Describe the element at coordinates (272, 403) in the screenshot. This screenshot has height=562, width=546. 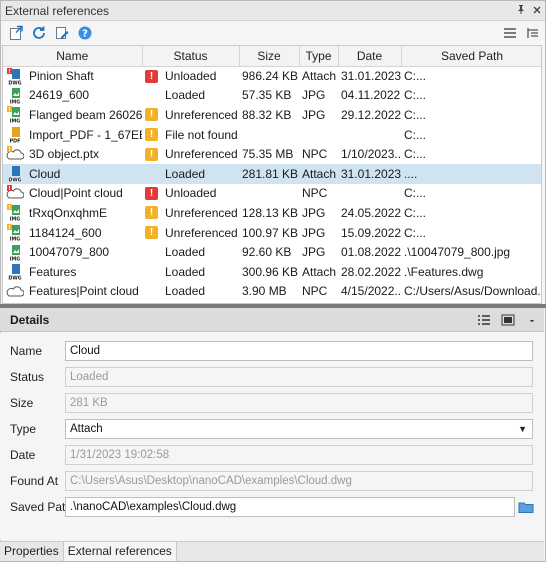
I see `field-row-size: Size 281 KB` at that location.